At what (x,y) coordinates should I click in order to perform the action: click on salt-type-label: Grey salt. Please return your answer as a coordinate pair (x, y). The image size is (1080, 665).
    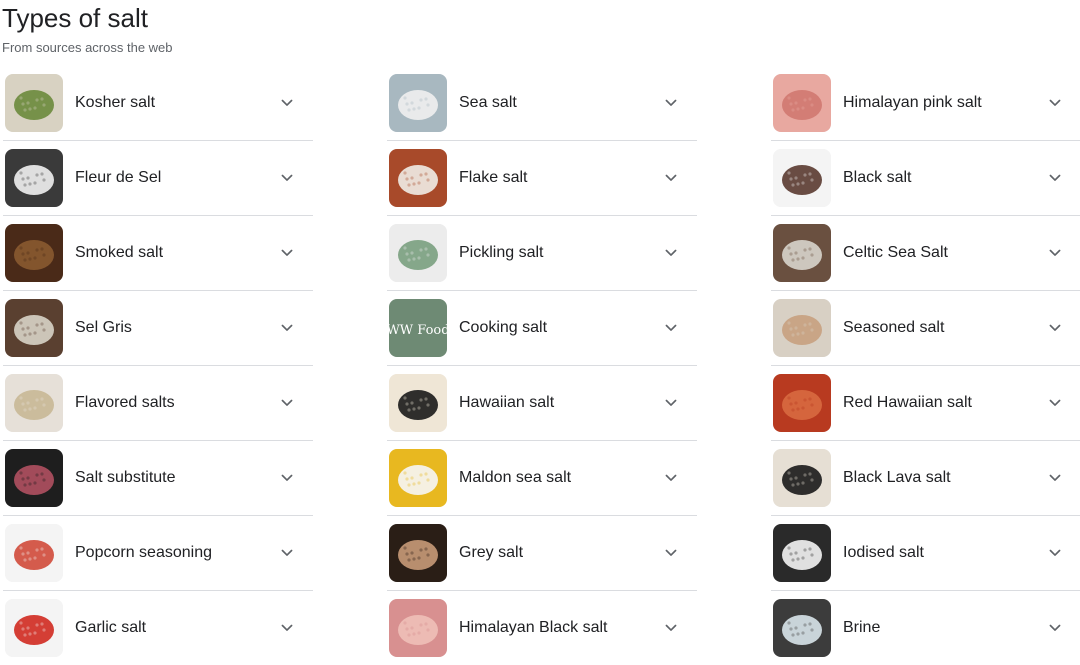
    Looking at the image, I should click on (491, 552).